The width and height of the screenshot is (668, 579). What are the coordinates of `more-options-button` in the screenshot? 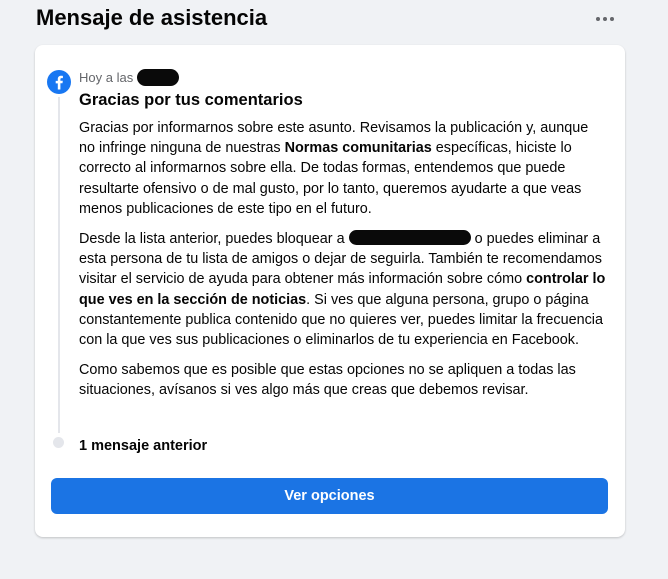 It's located at (605, 19).